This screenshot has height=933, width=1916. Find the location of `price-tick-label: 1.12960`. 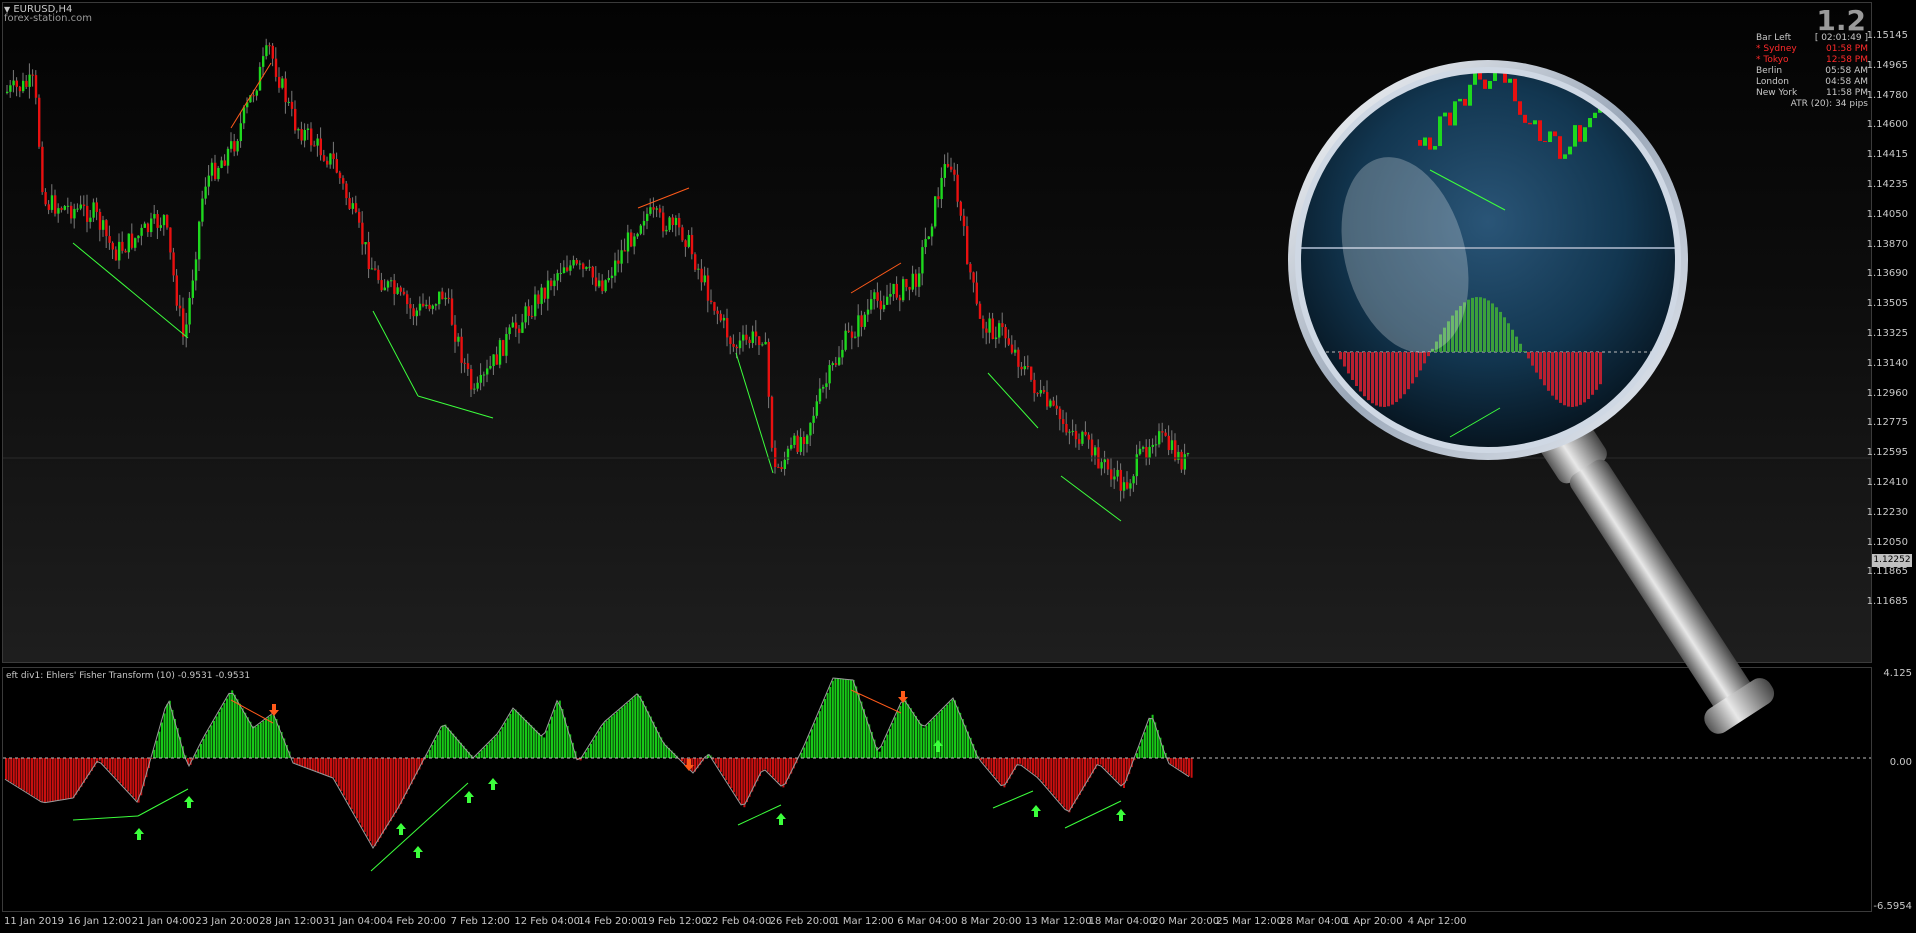

price-tick-label: 1.12960 is located at coordinates (1887, 393).